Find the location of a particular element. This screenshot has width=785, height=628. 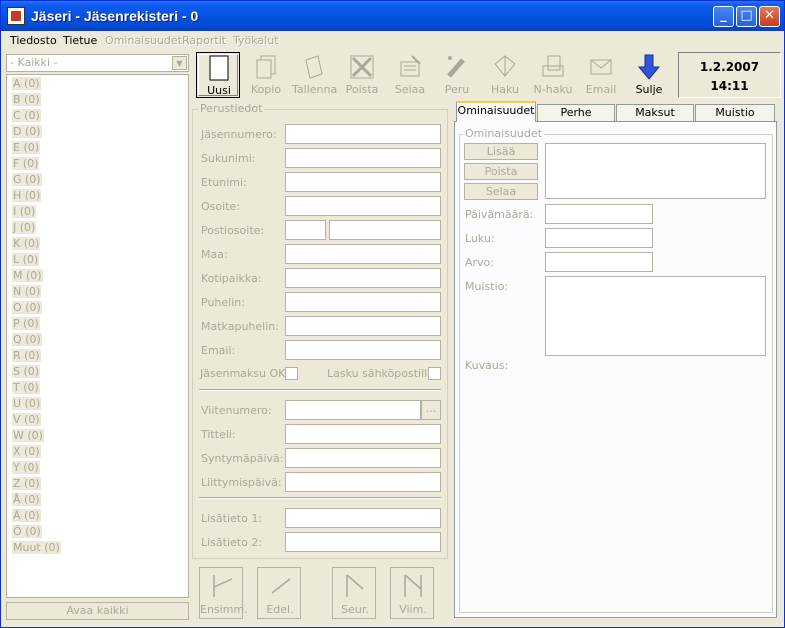

mobile-input is located at coordinates (363, 326).